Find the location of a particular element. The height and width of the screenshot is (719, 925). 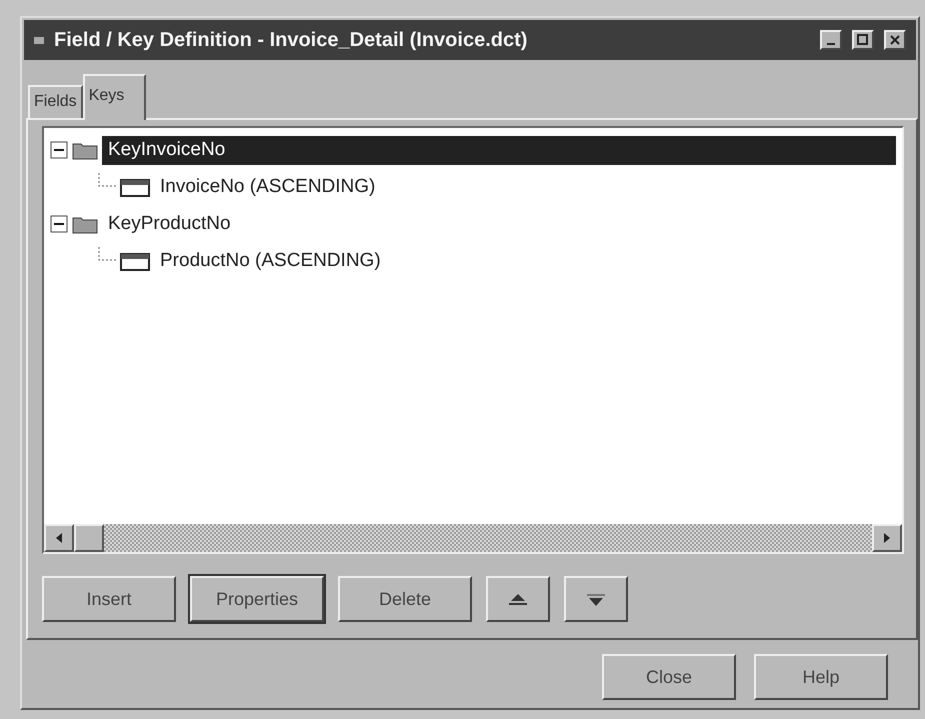

up-arrow-icon is located at coordinates (518, 599).